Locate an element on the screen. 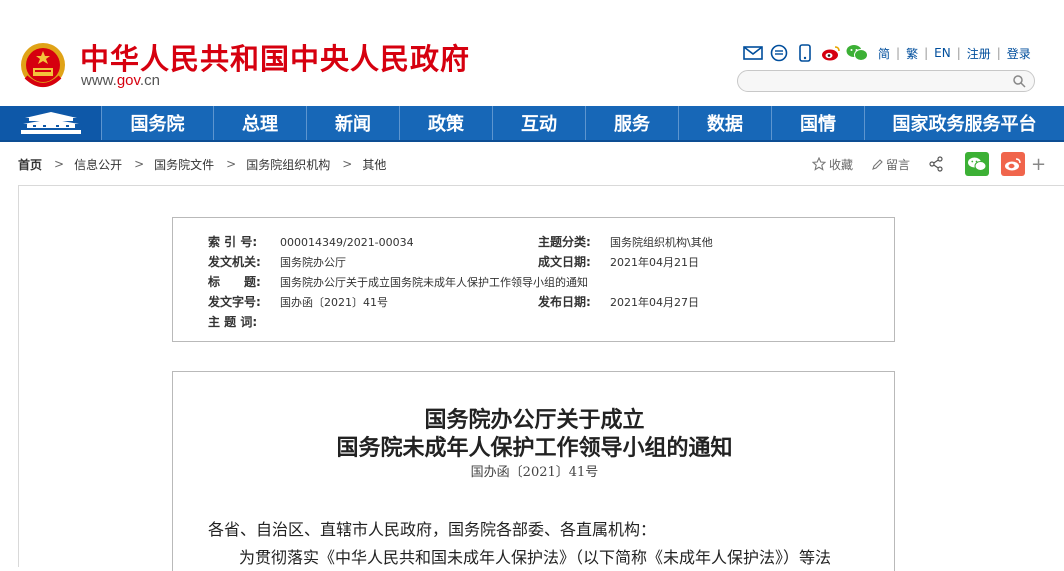 Image resolution: width=1064 pixels, height=571 pixels. meta-docno: 发文字号: 国办函〔2021〕41号 is located at coordinates (298, 301).